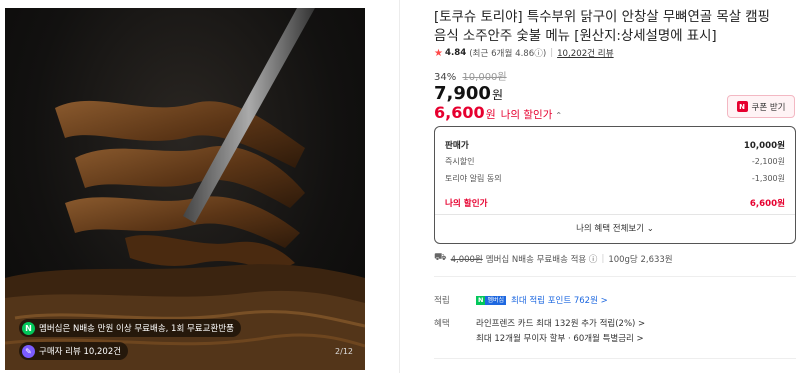 The height and width of the screenshot is (373, 800). Describe the element at coordinates (442, 324) in the screenshot. I see `benefits-label: 혜택` at that location.